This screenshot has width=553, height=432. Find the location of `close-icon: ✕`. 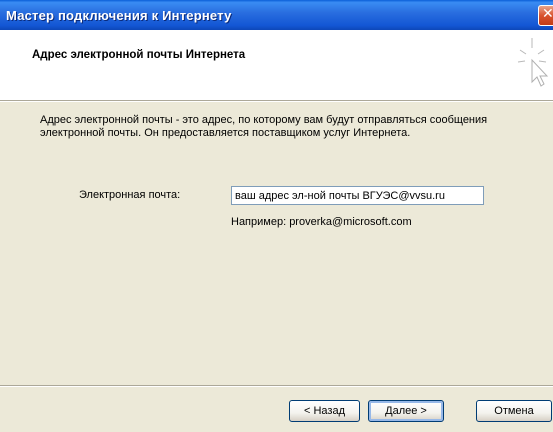

close-icon: ✕ is located at coordinates (547, 14).